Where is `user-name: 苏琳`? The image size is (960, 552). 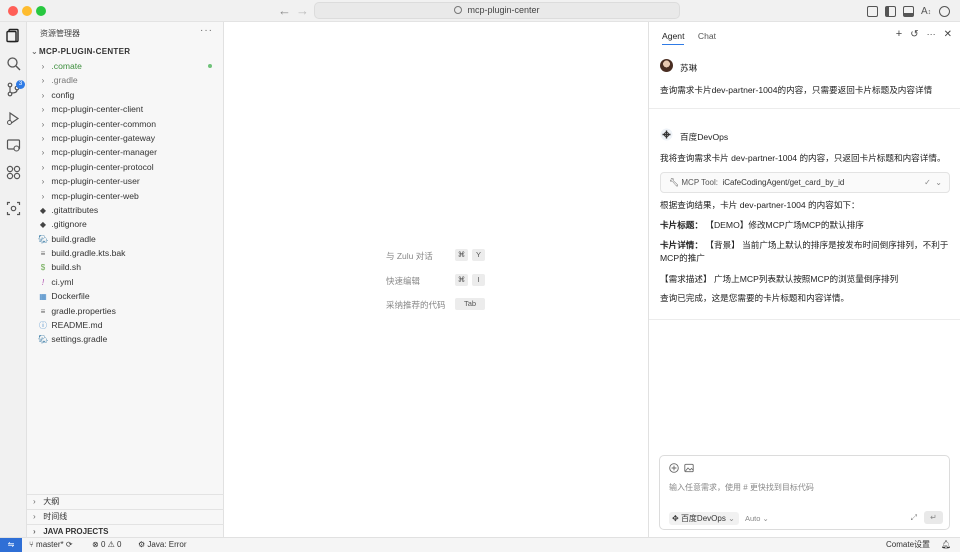
user-name: 苏琳 is located at coordinates (689, 68).